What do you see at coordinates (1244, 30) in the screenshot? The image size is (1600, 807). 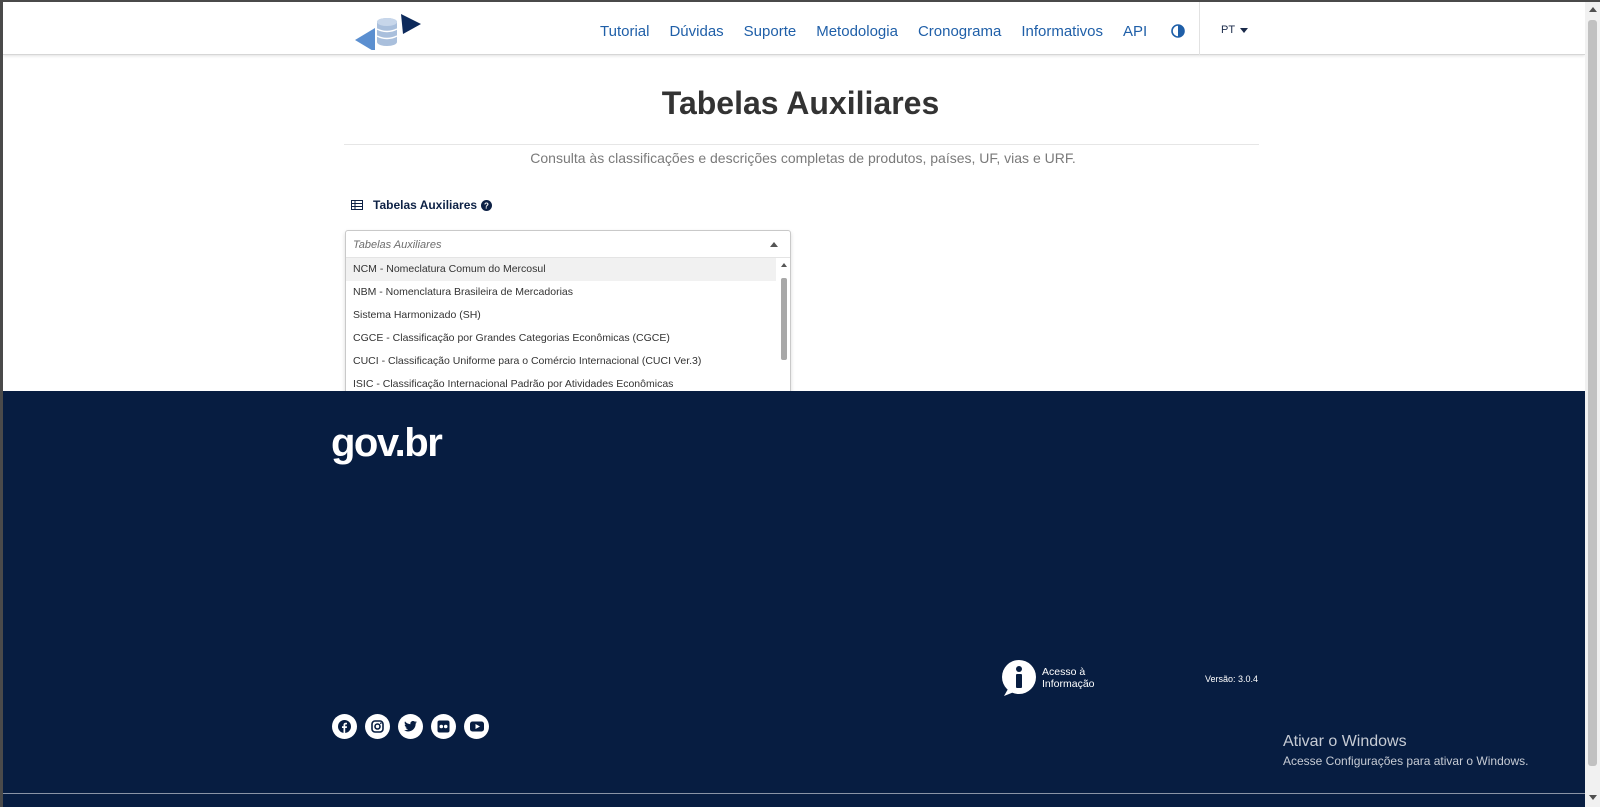 I see `caret-down-icon` at bounding box center [1244, 30].